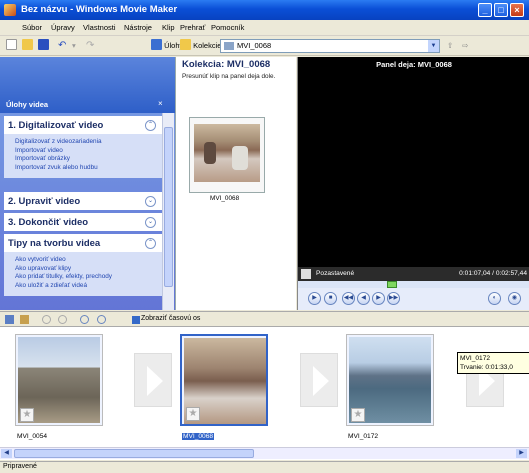  What do you see at coordinates (314, 298) in the screenshot?
I see `play-icon: ▶` at bounding box center [314, 298].